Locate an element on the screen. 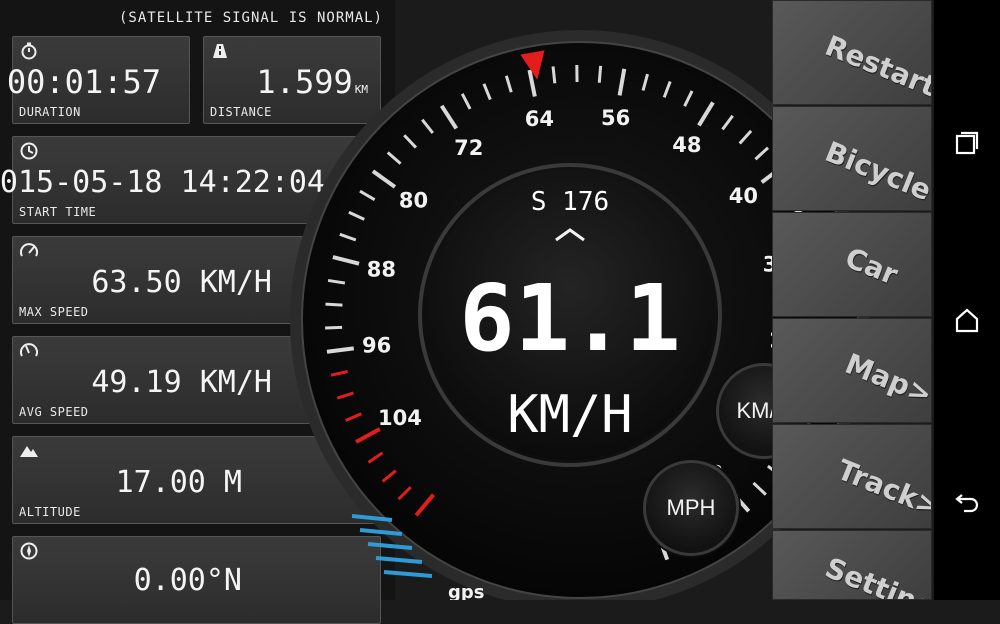 The height and width of the screenshot is (624, 1000). track-button: Track> is located at coordinates (852, 476).